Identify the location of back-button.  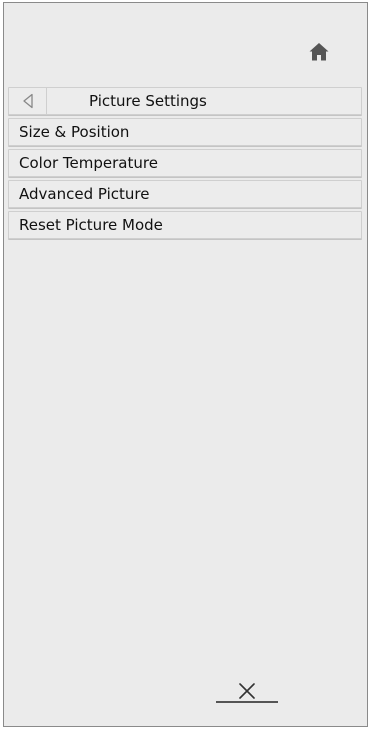
(28, 101).